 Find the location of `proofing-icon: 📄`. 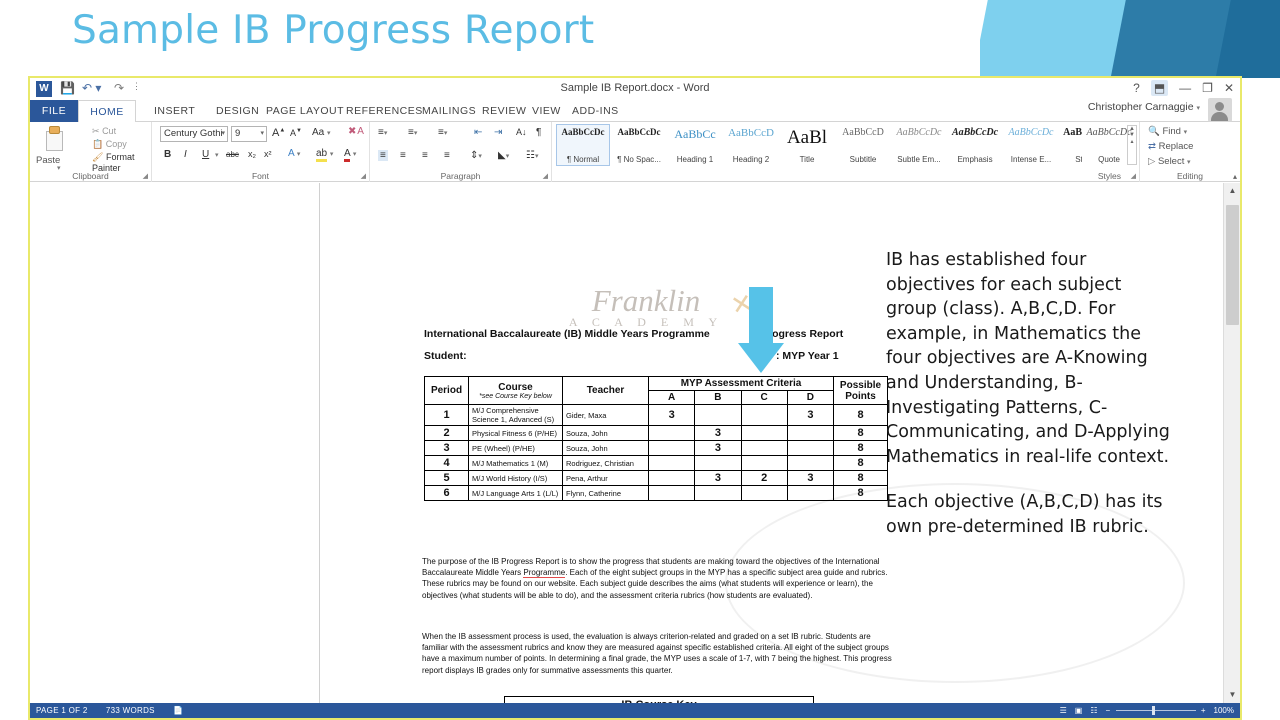

proofing-icon: 📄 is located at coordinates (178, 710).